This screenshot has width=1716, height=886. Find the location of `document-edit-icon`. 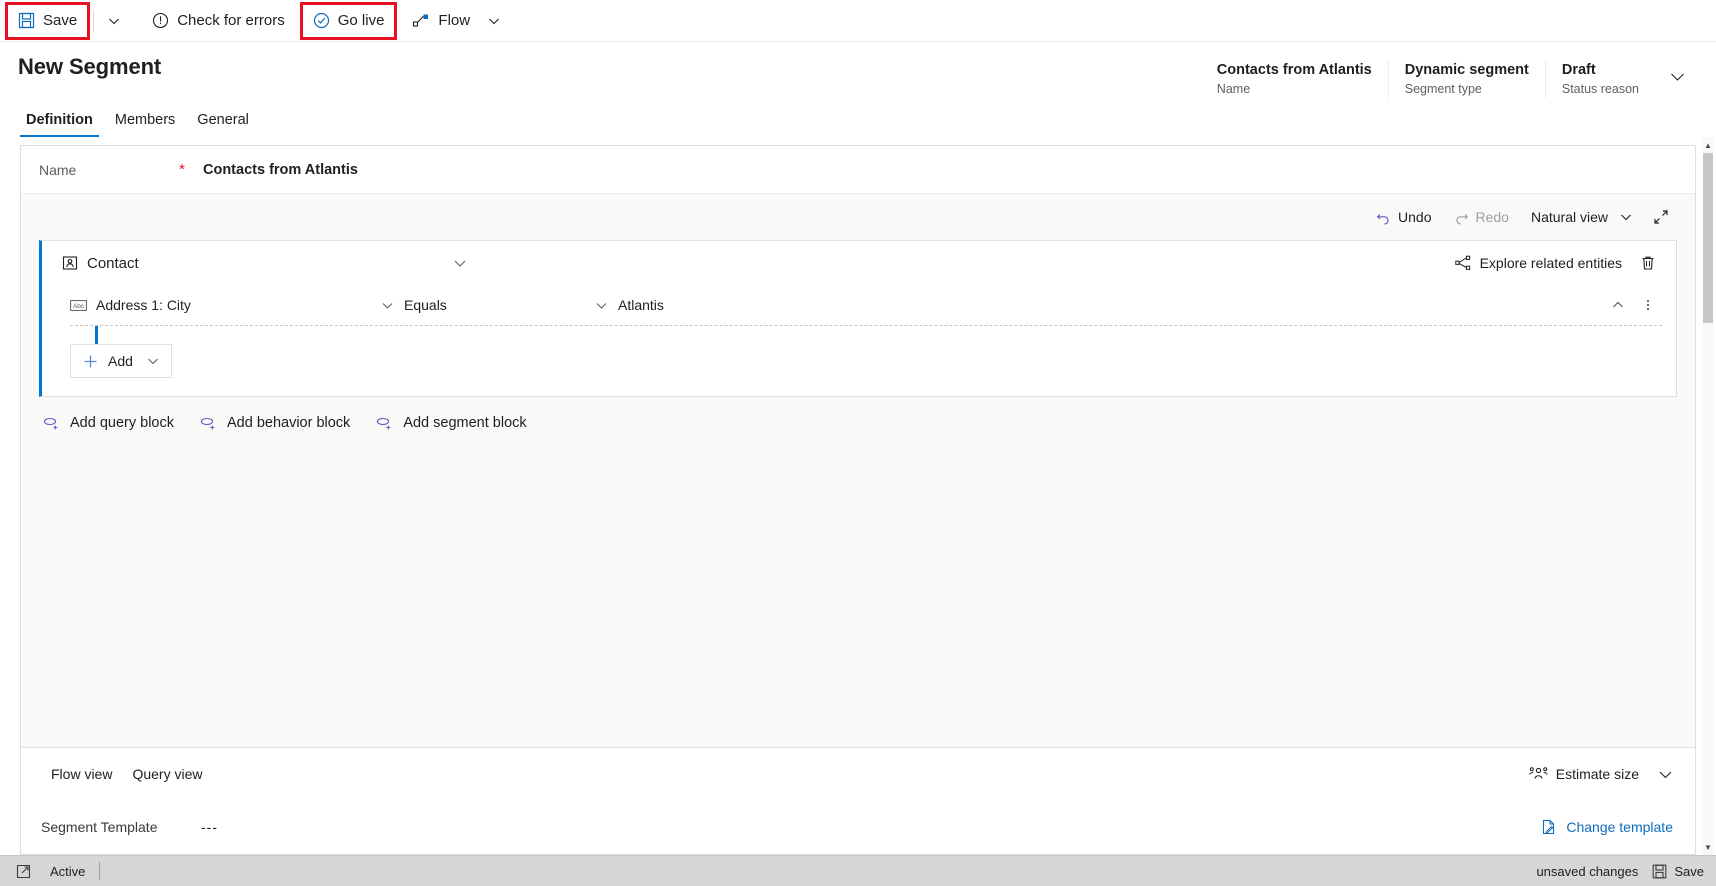

document-edit-icon is located at coordinates (1549, 827).